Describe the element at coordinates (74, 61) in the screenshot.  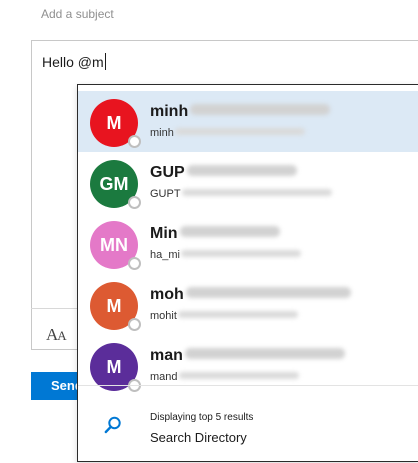
I see `message-body-text: Hello @m` at that location.